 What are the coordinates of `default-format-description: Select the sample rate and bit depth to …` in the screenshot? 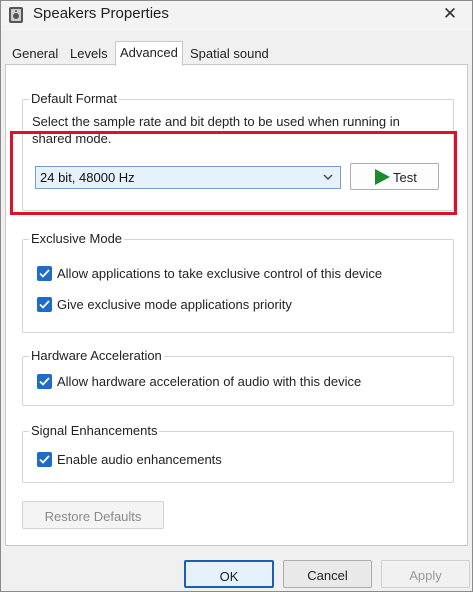 It's located at (216, 130).